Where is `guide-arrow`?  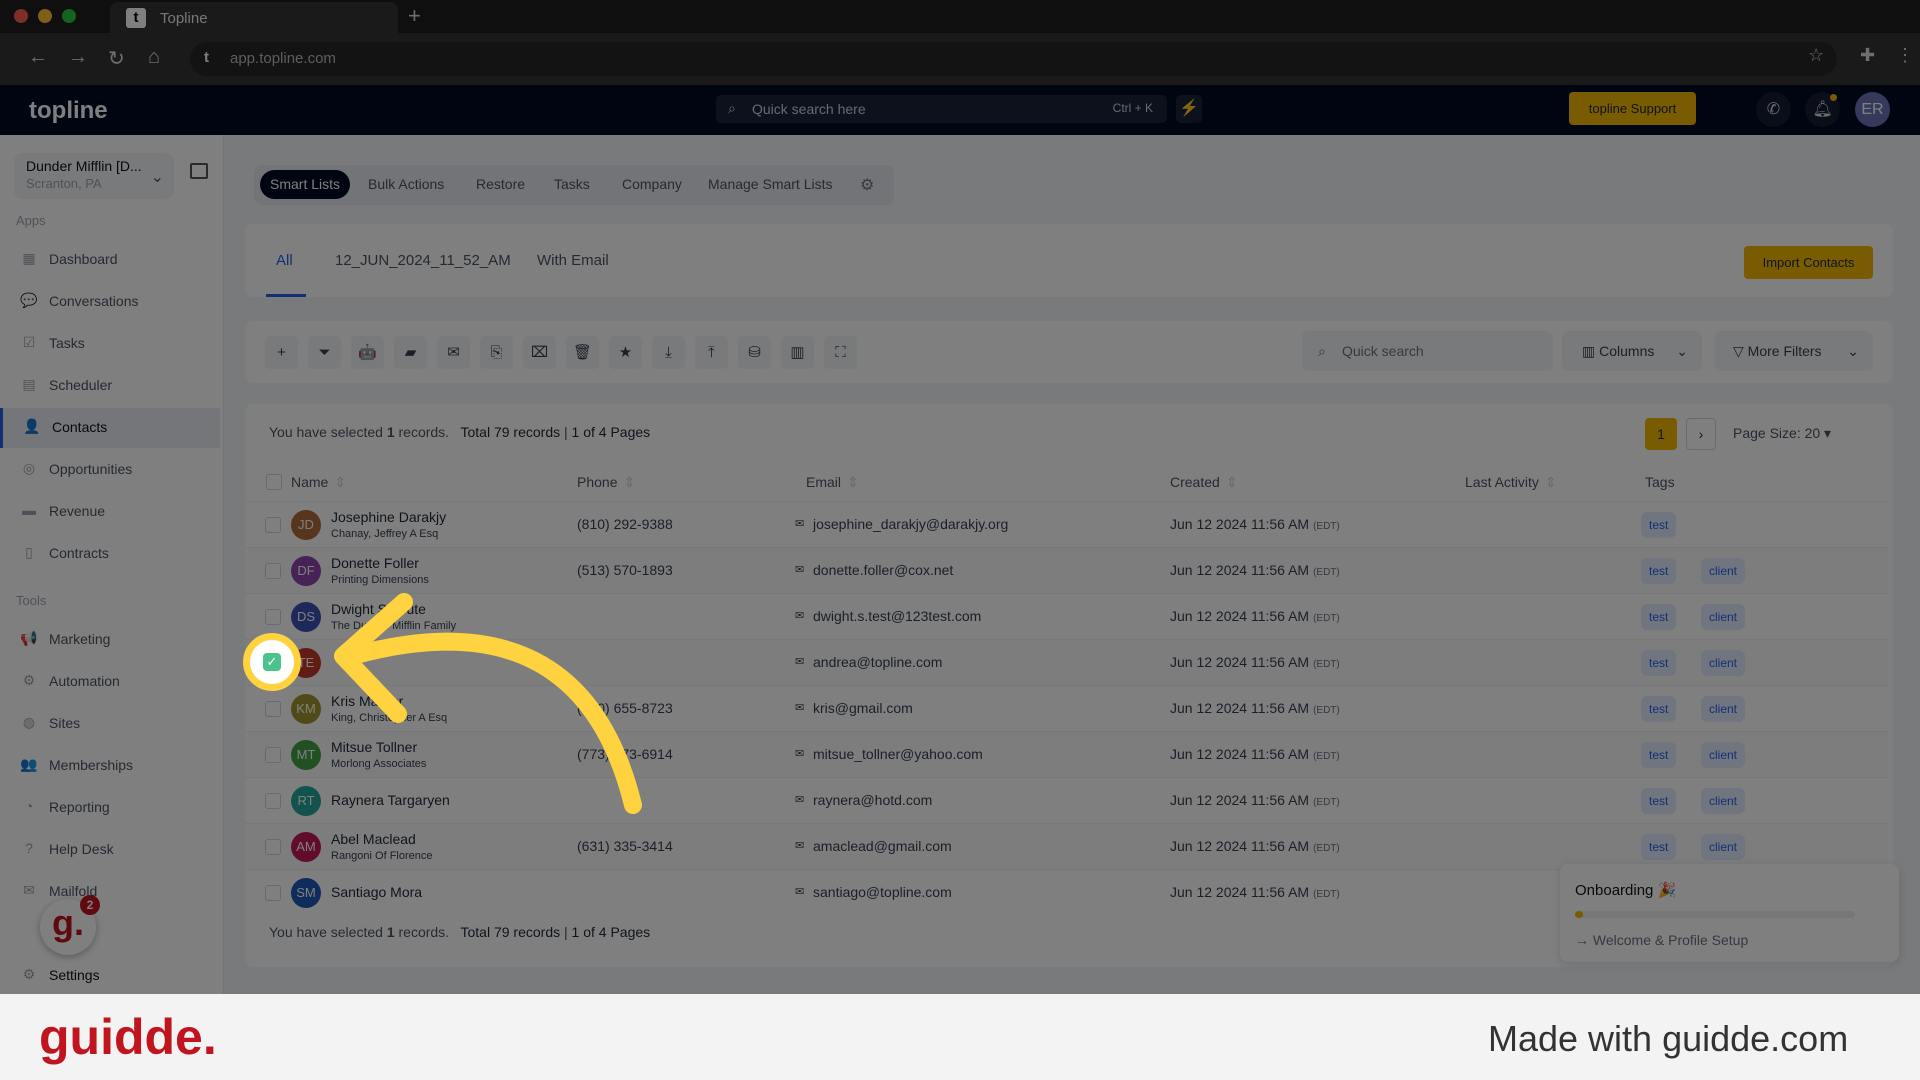 guide-arrow is located at coordinates (488, 703).